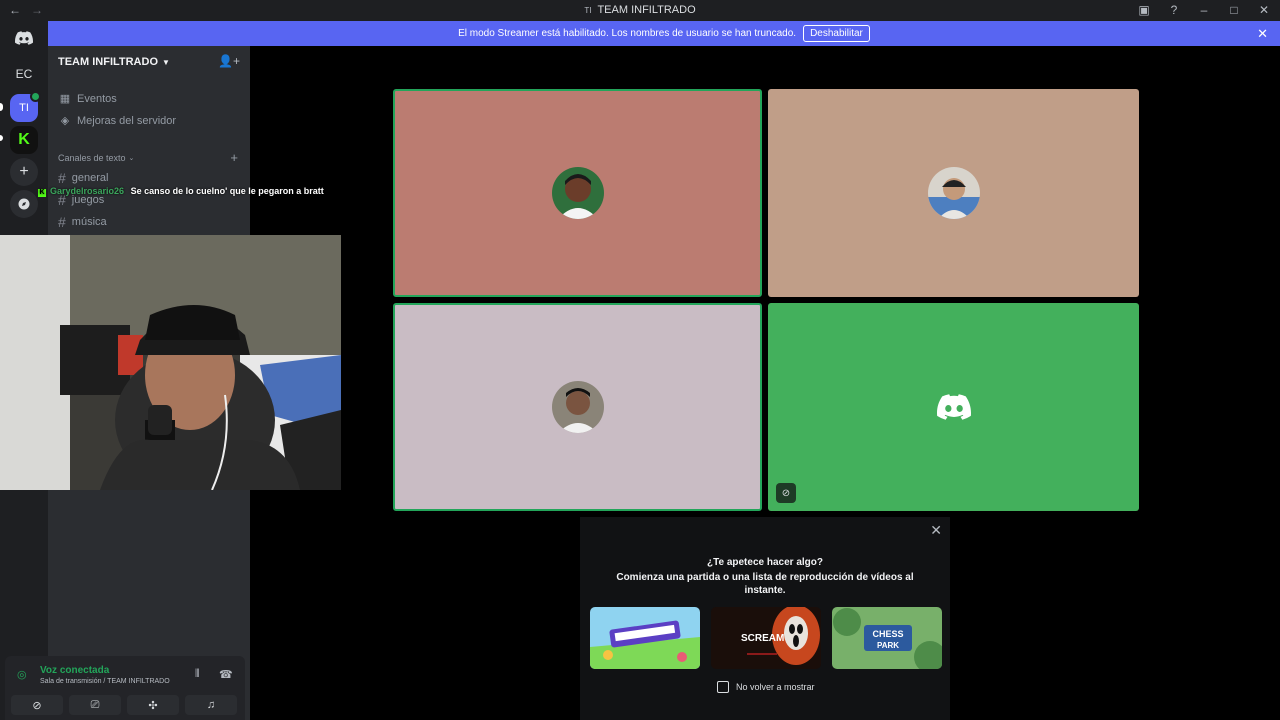 This screenshot has width=1280, height=720. I want to click on disconnect-icon: ☎, so click(226, 674).